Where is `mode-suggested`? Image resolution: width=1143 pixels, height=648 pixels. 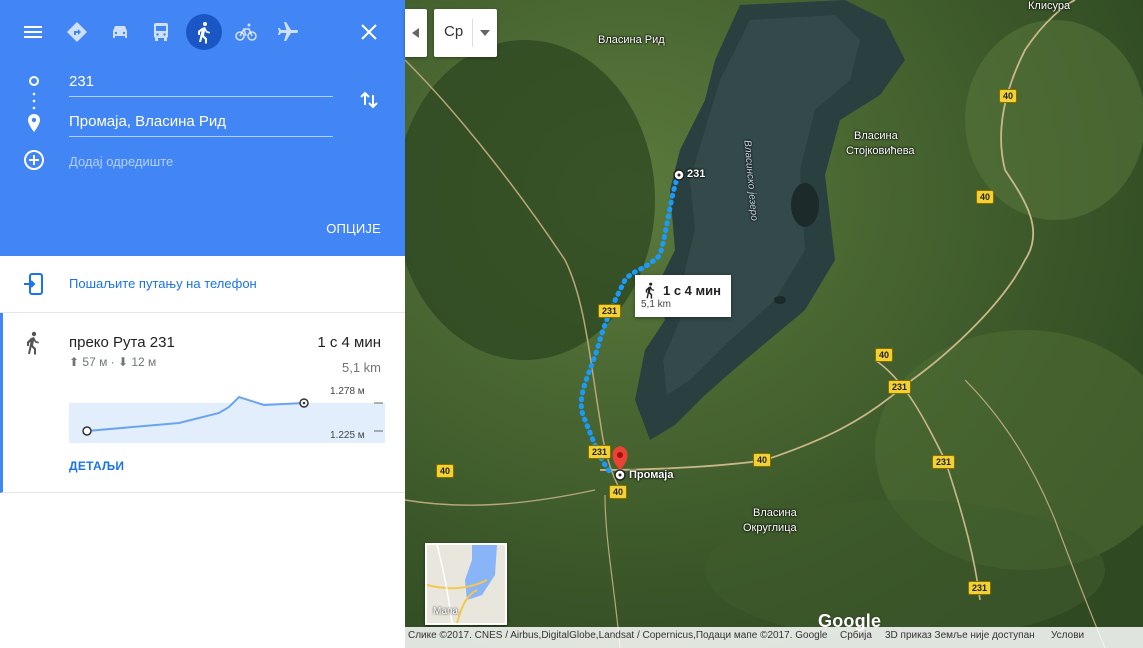 mode-suggested is located at coordinates (77, 32).